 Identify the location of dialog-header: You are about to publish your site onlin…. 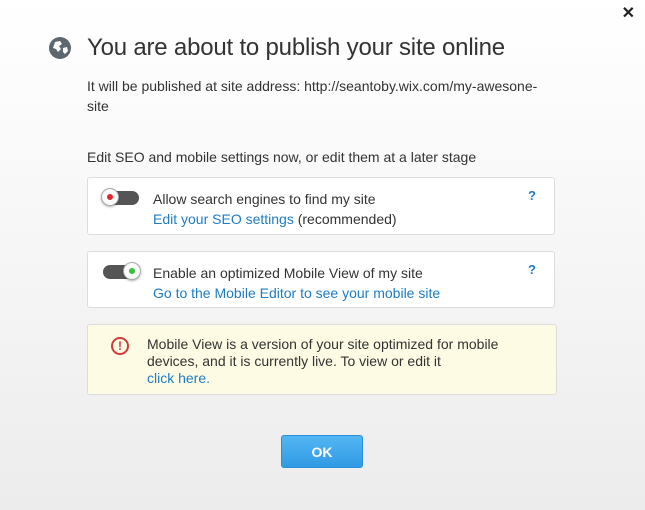
(277, 48).